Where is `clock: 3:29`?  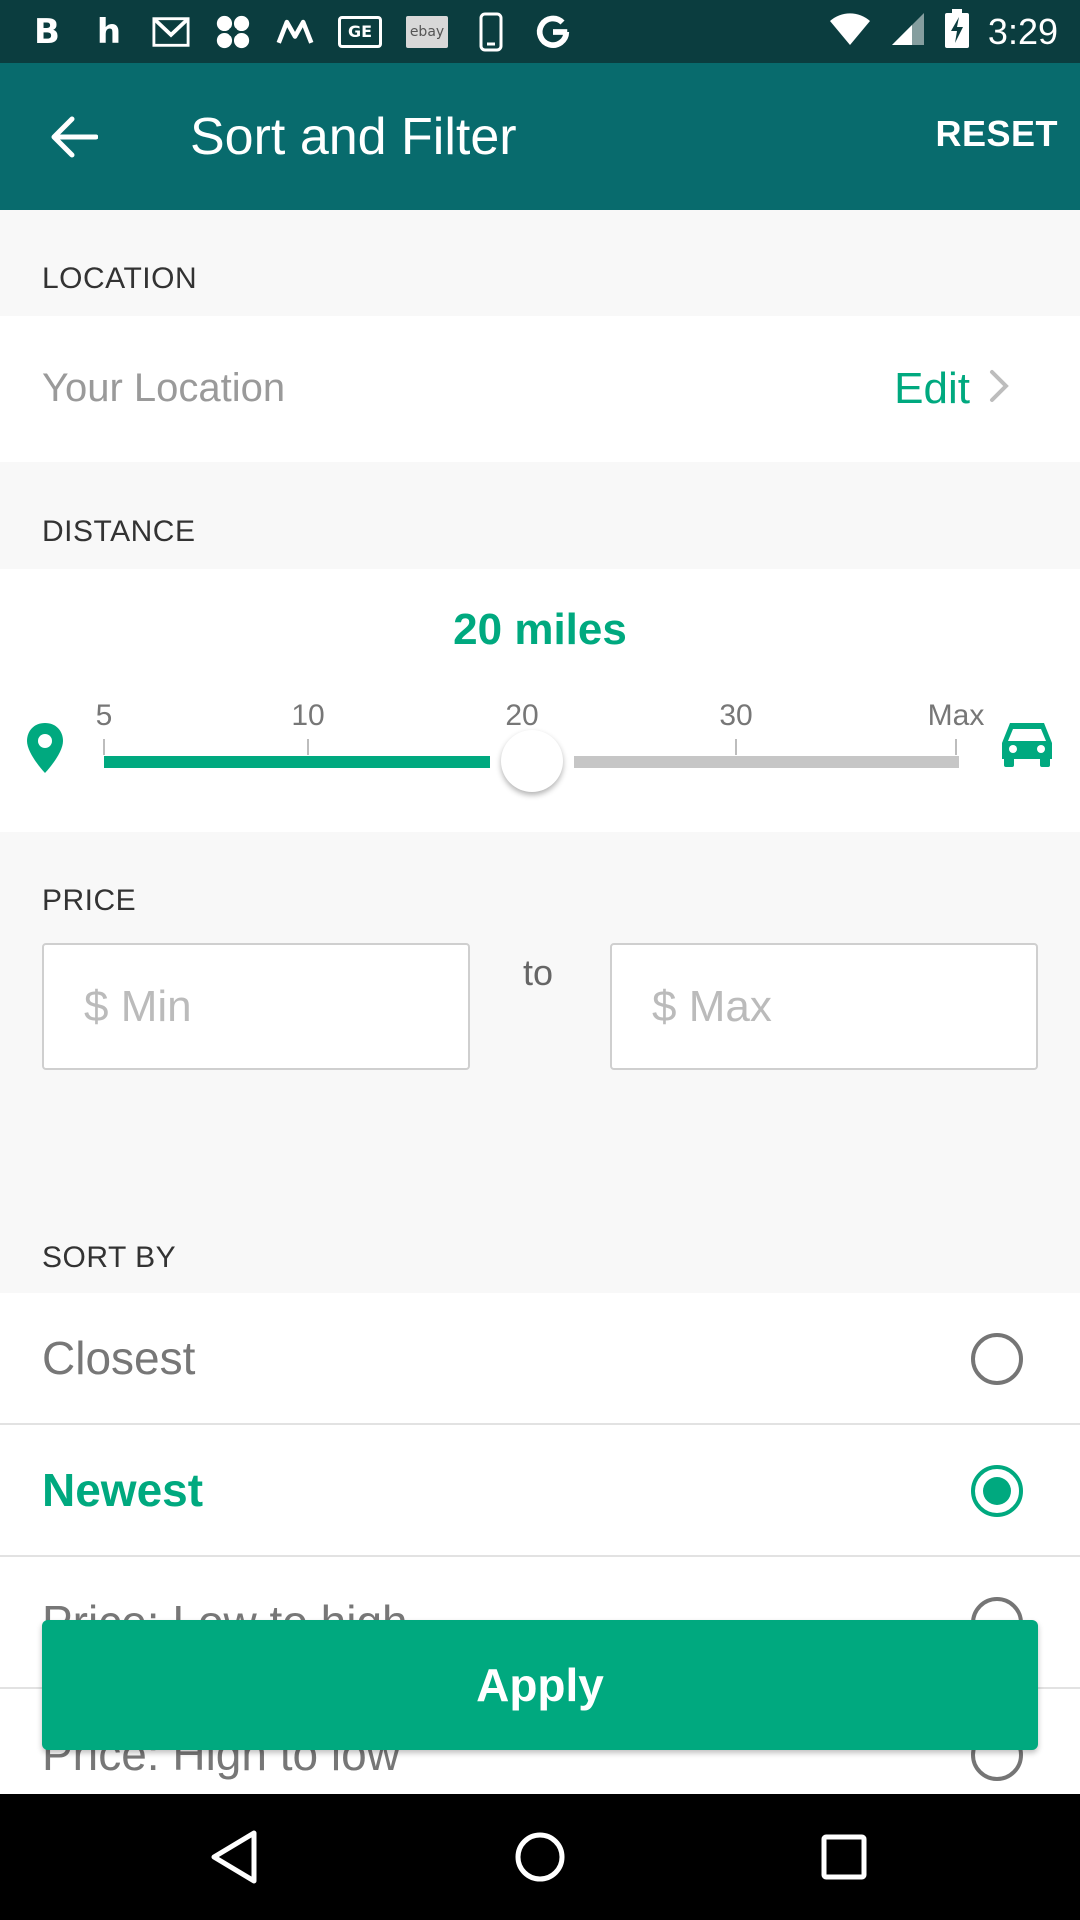 clock: 3:29 is located at coordinates (1022, 31).